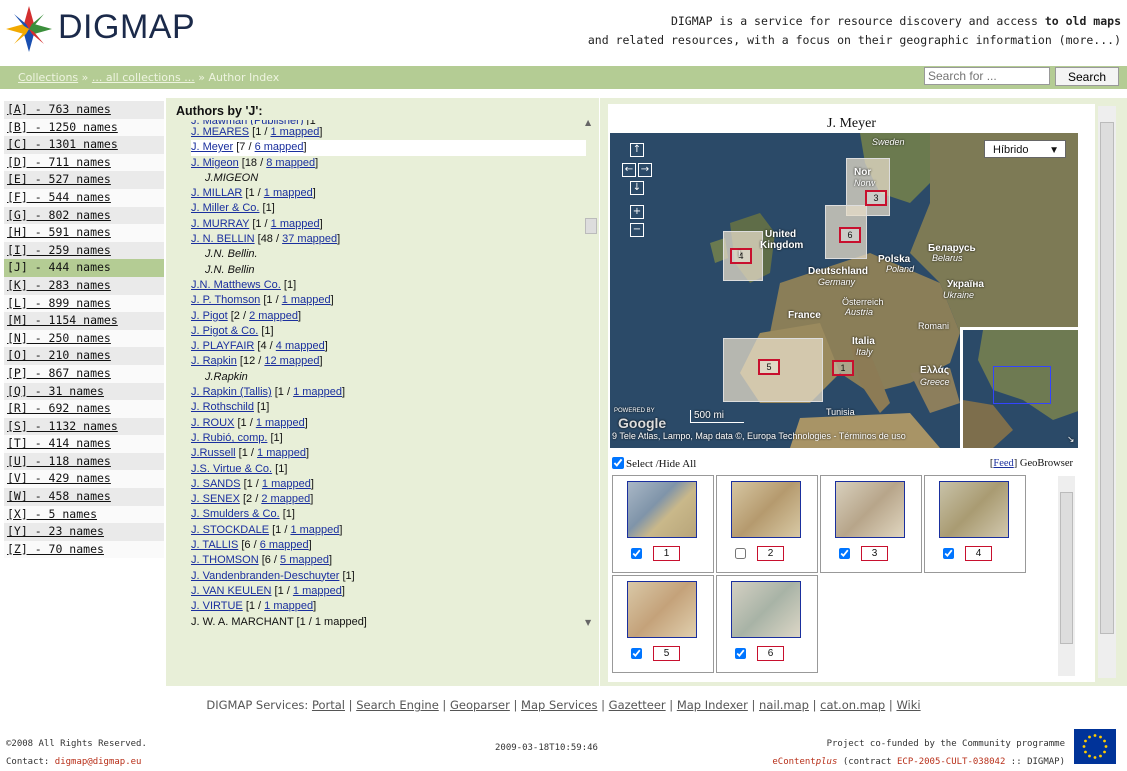  I want to click on letter-index-item: [Q] - 31 names, so click(84, 391).